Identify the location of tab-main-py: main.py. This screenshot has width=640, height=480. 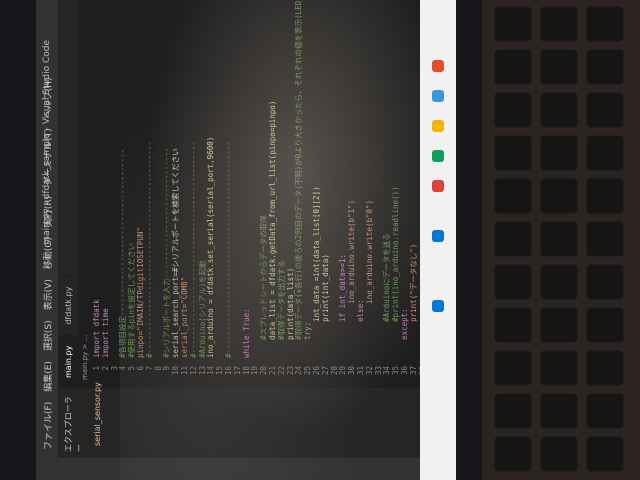
(68, 361).